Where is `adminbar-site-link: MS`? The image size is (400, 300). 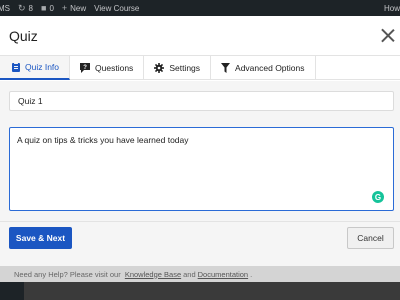
adminbar-site-link: MS is located at coordinates (5, 8).